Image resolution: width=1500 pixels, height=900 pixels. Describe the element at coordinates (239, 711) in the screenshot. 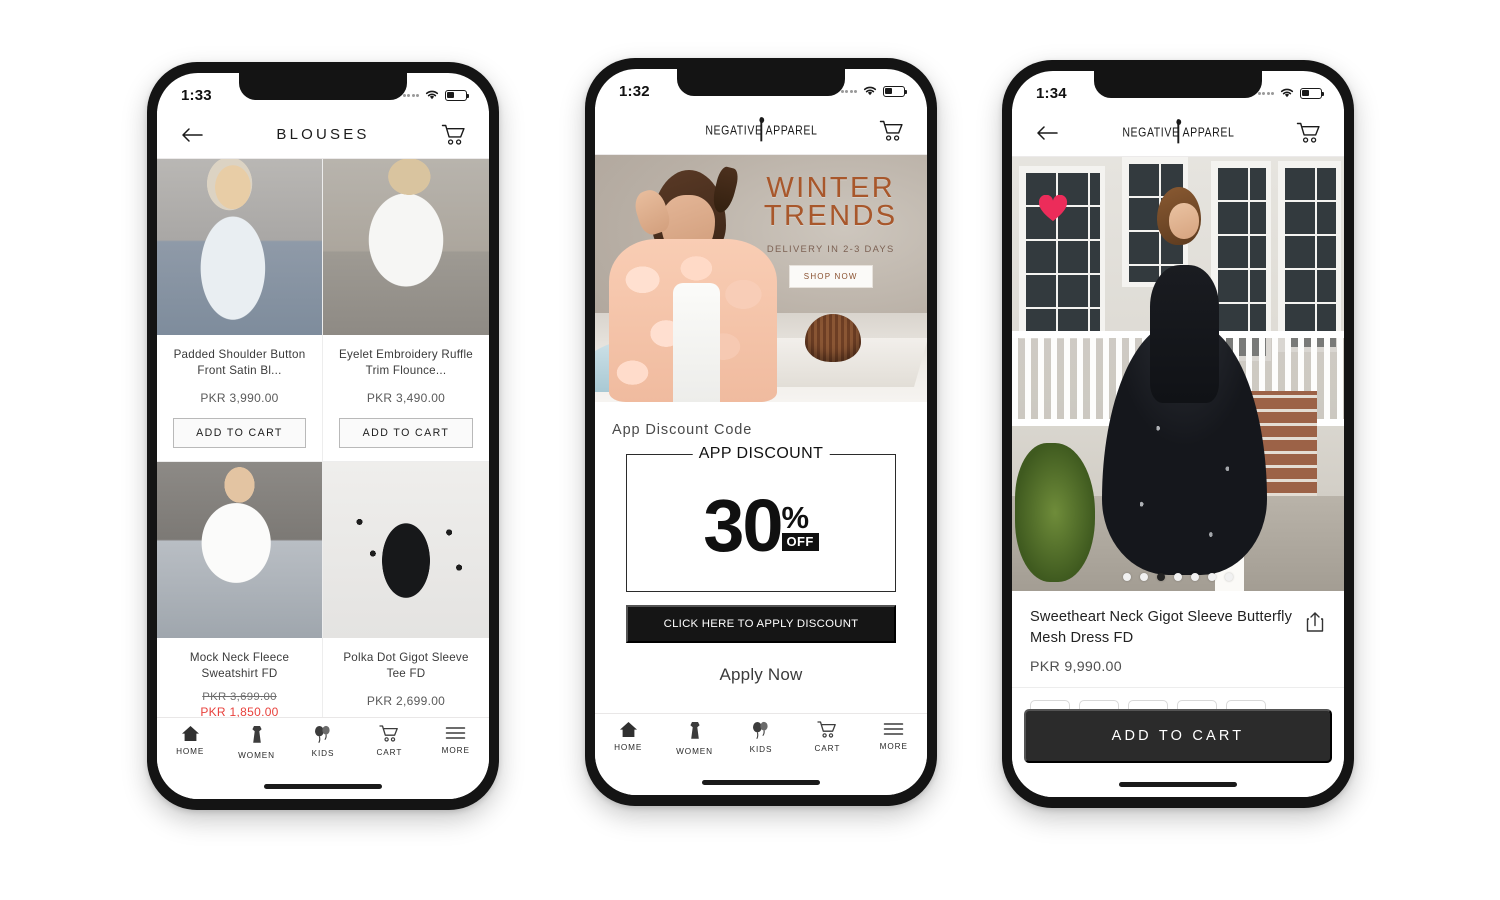

I see `product-sale-price: PKR 1,850.00` at that location.